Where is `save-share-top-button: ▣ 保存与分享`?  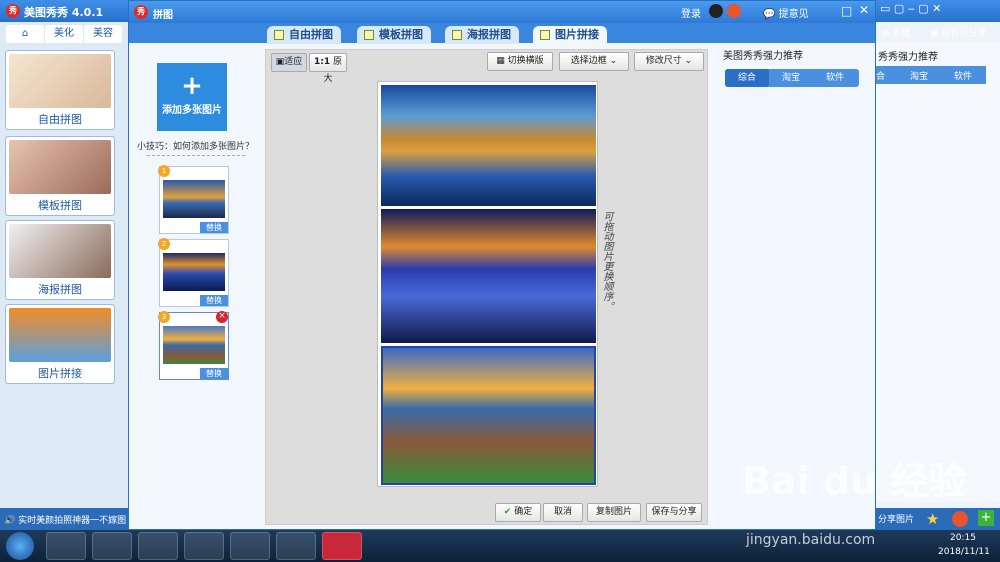 save-share-top-button: ▣ 保存与分享 is located at coordinates (958, 32).